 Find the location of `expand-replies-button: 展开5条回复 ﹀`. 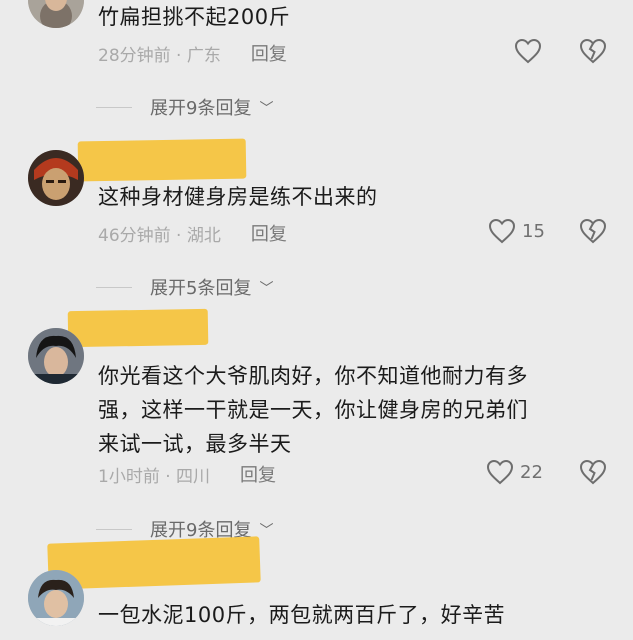

expand-replies-button: 展开5条回复 ﹀ is located at coordinates (184, 287).